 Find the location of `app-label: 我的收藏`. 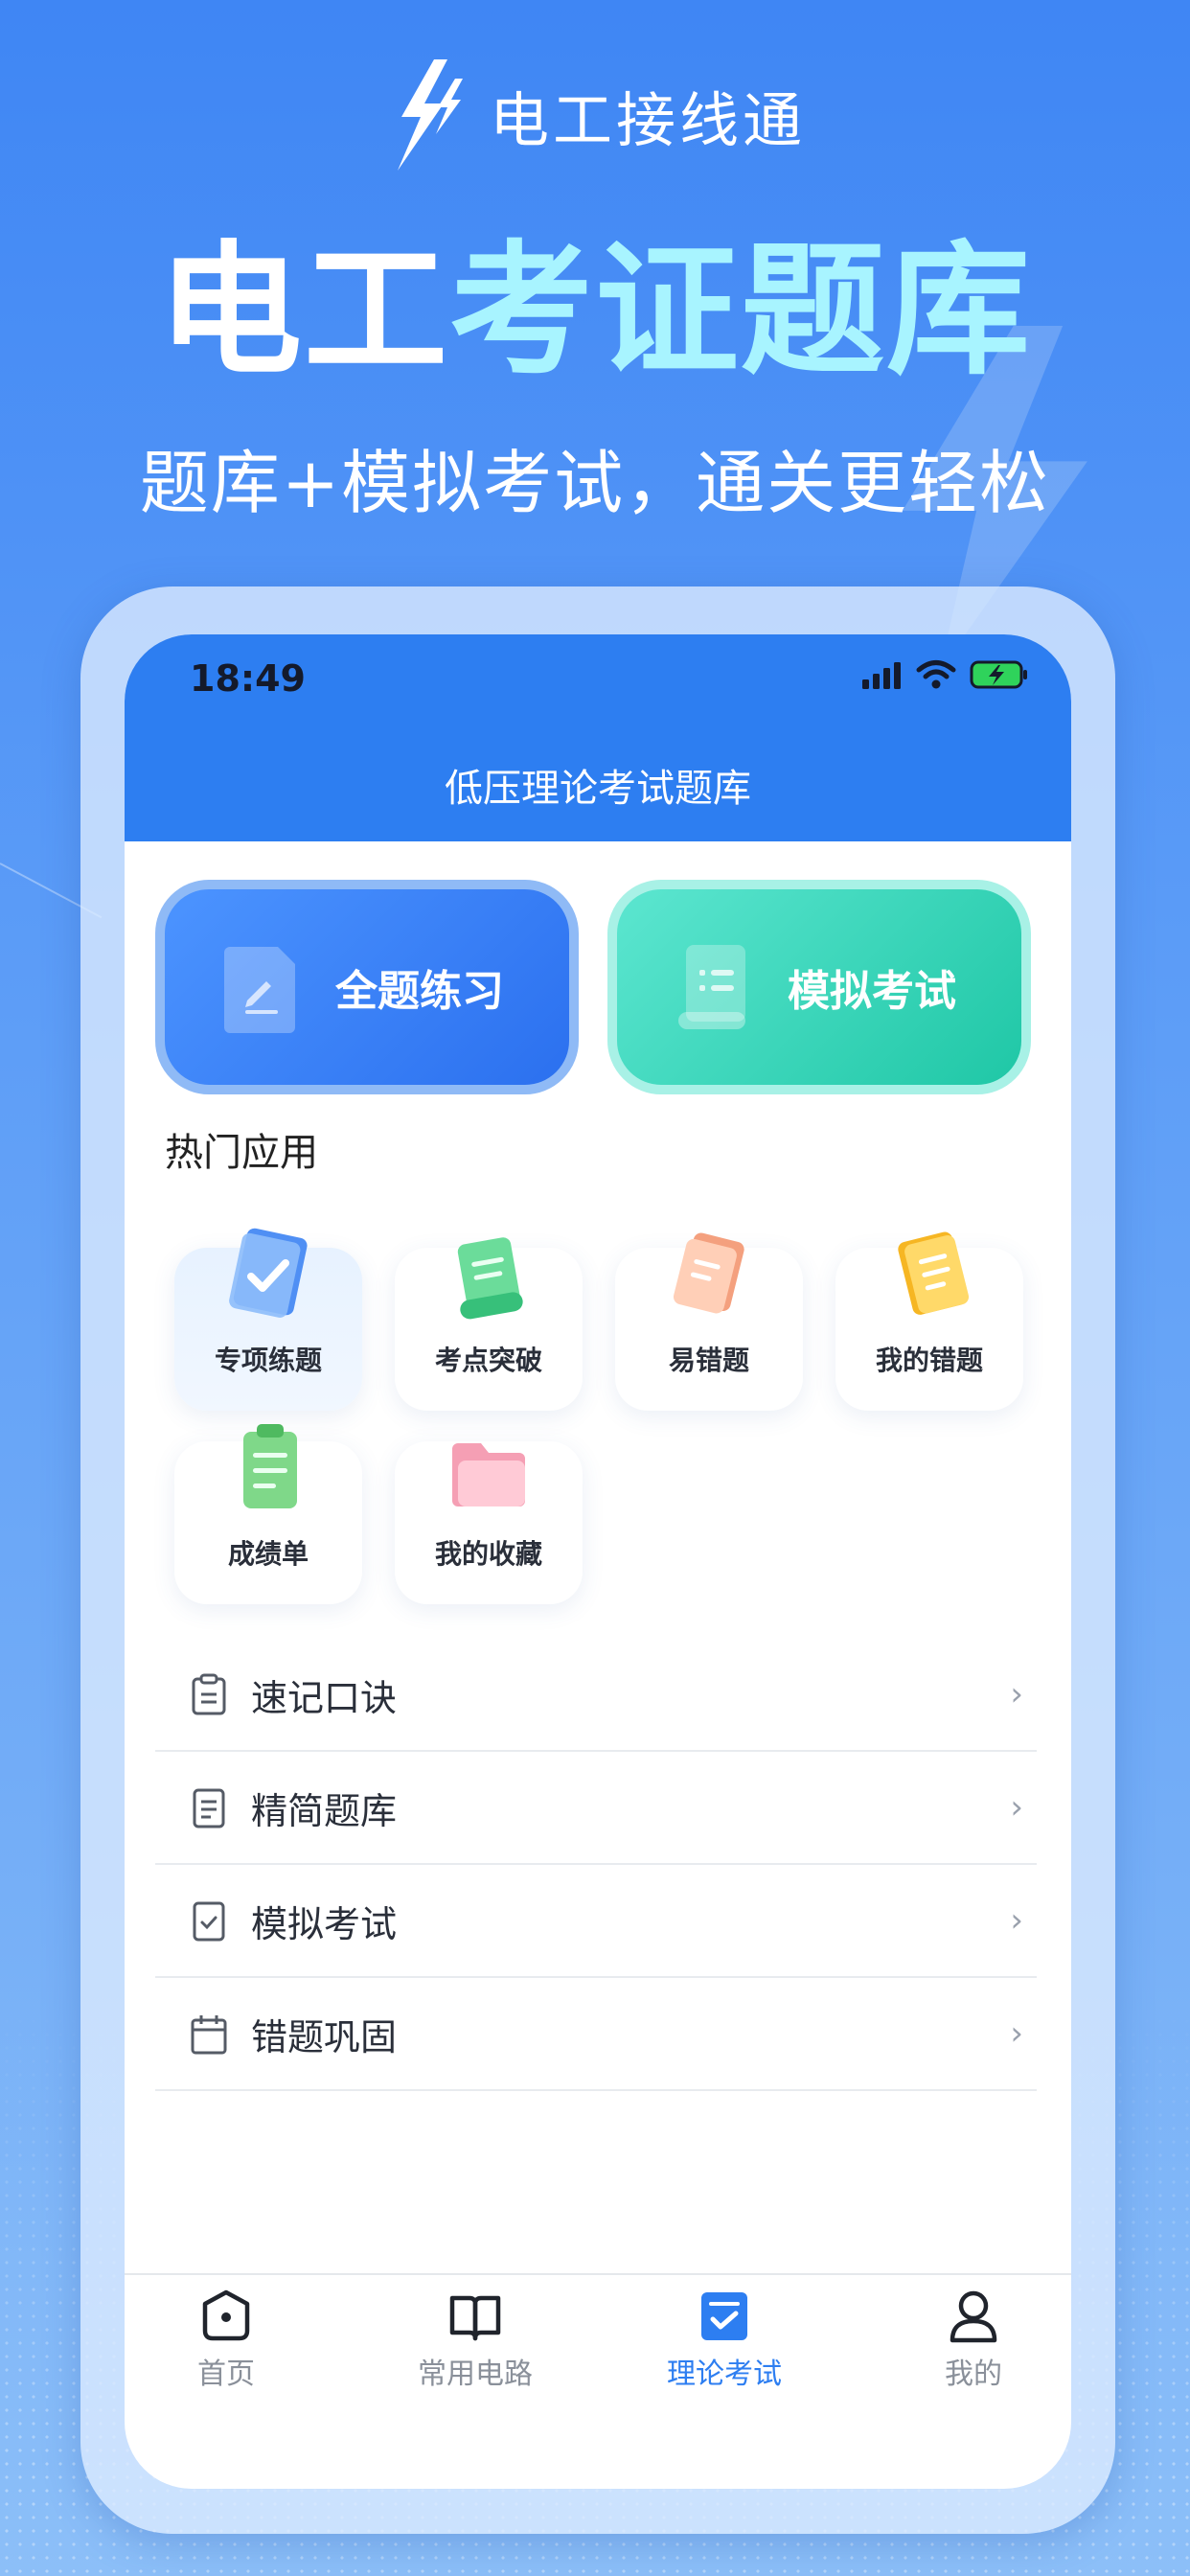

app-label: 我的收藏 is located at coordinates (488, 1554).